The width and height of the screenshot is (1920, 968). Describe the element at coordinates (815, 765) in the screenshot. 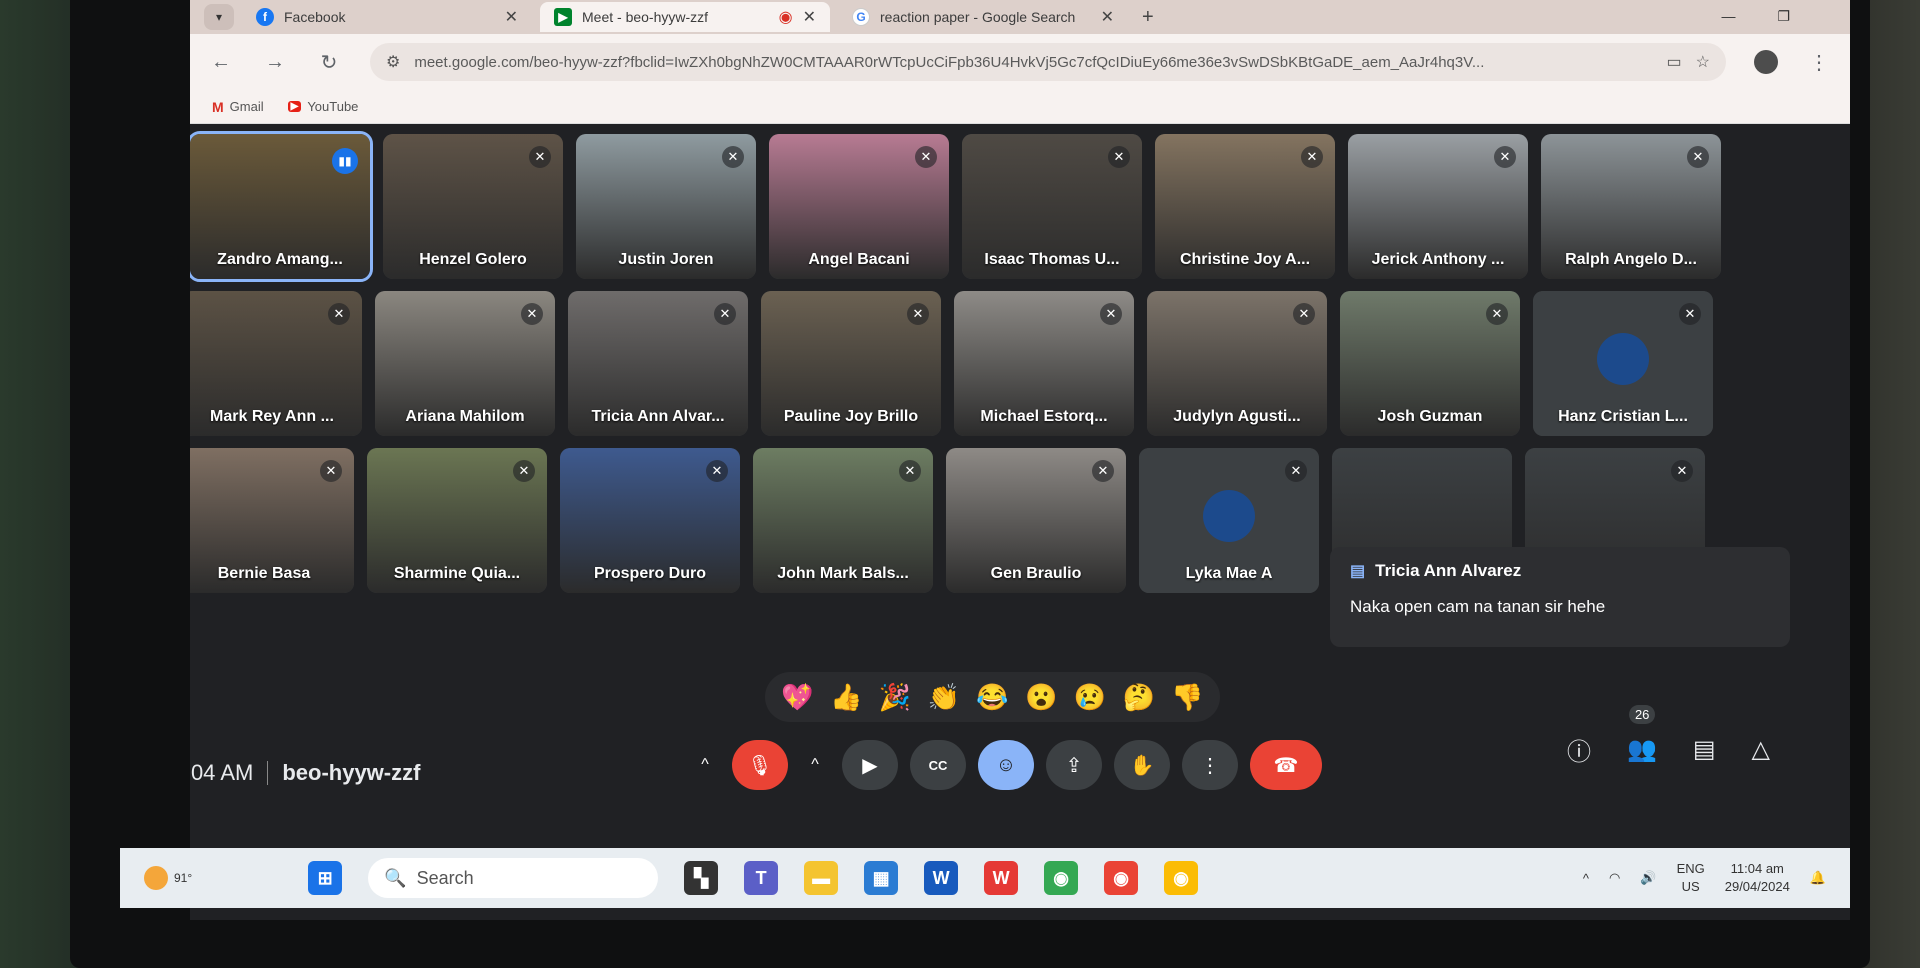

I see `video-options-icon: ^` at that location.